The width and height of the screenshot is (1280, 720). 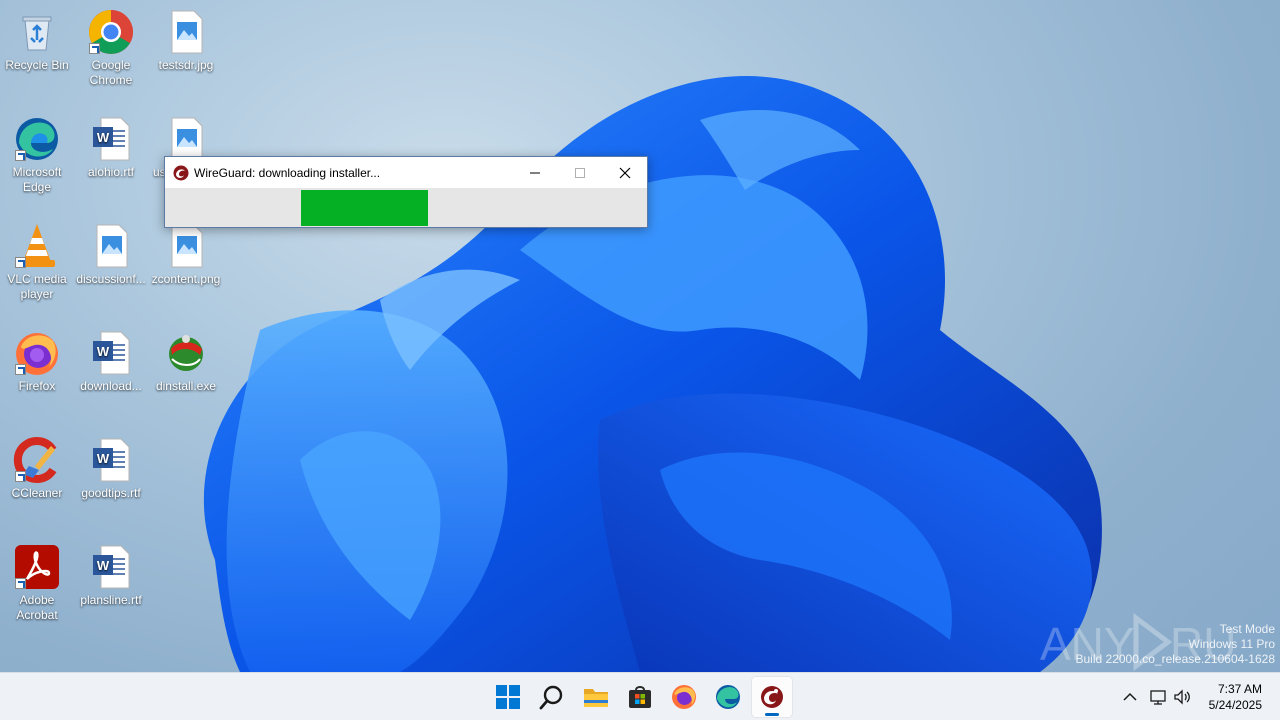 I want to click on desktop-icon-label: plansline.rtf, so click(x=111, y=600).